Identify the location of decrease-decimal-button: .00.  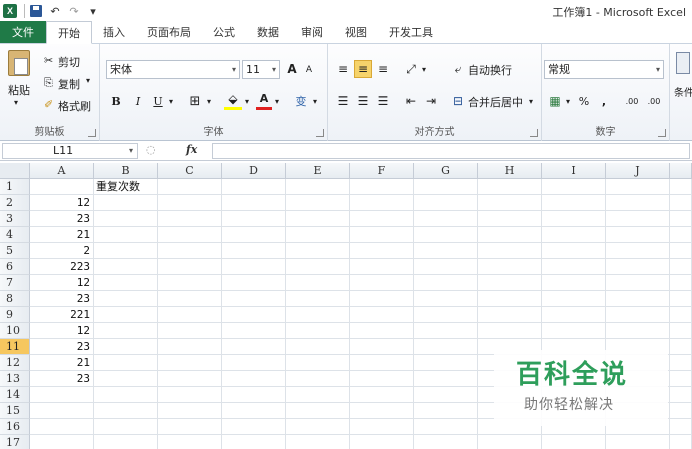
(654, 101).